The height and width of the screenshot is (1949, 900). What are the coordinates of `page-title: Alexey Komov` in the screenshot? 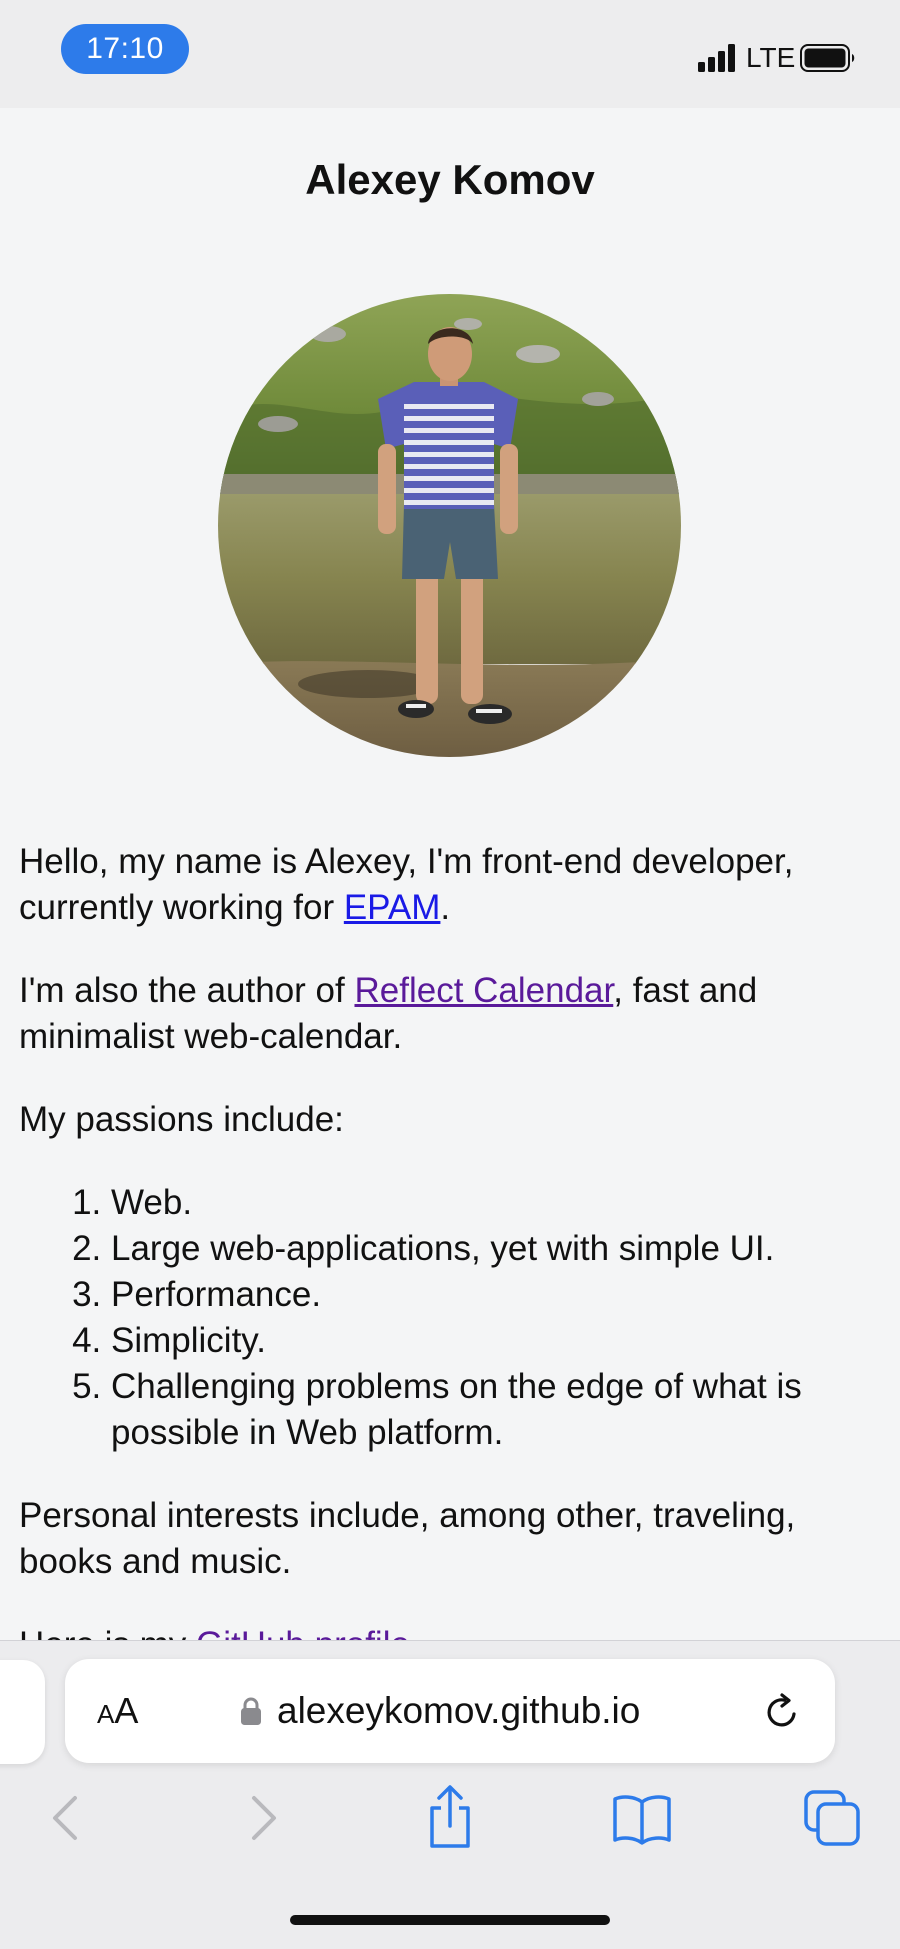 It's located at (450, 179).